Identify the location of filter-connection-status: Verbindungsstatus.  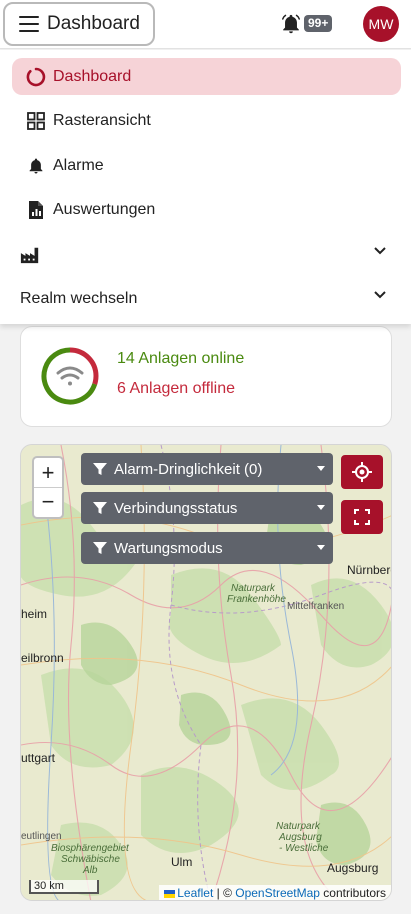
(207, 508).